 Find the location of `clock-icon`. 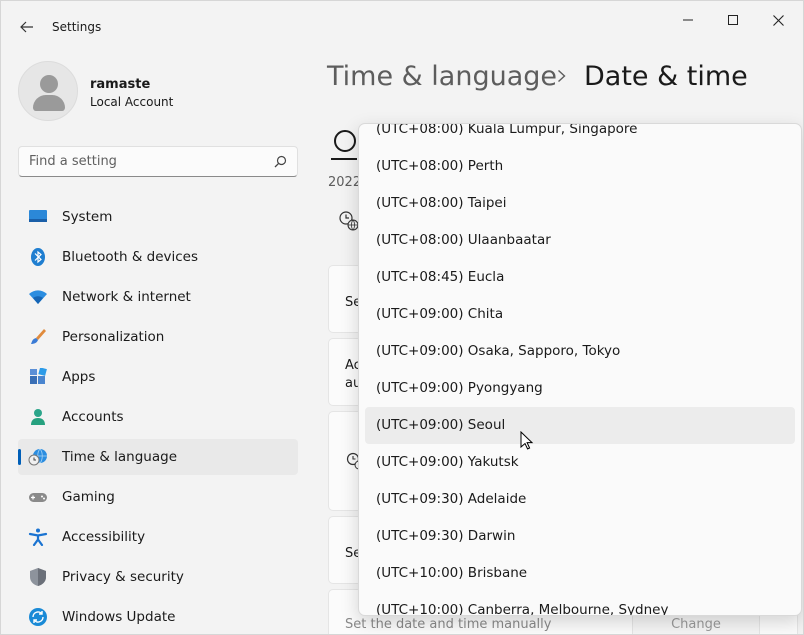

clock-icon is located at coordinates (344, 145).